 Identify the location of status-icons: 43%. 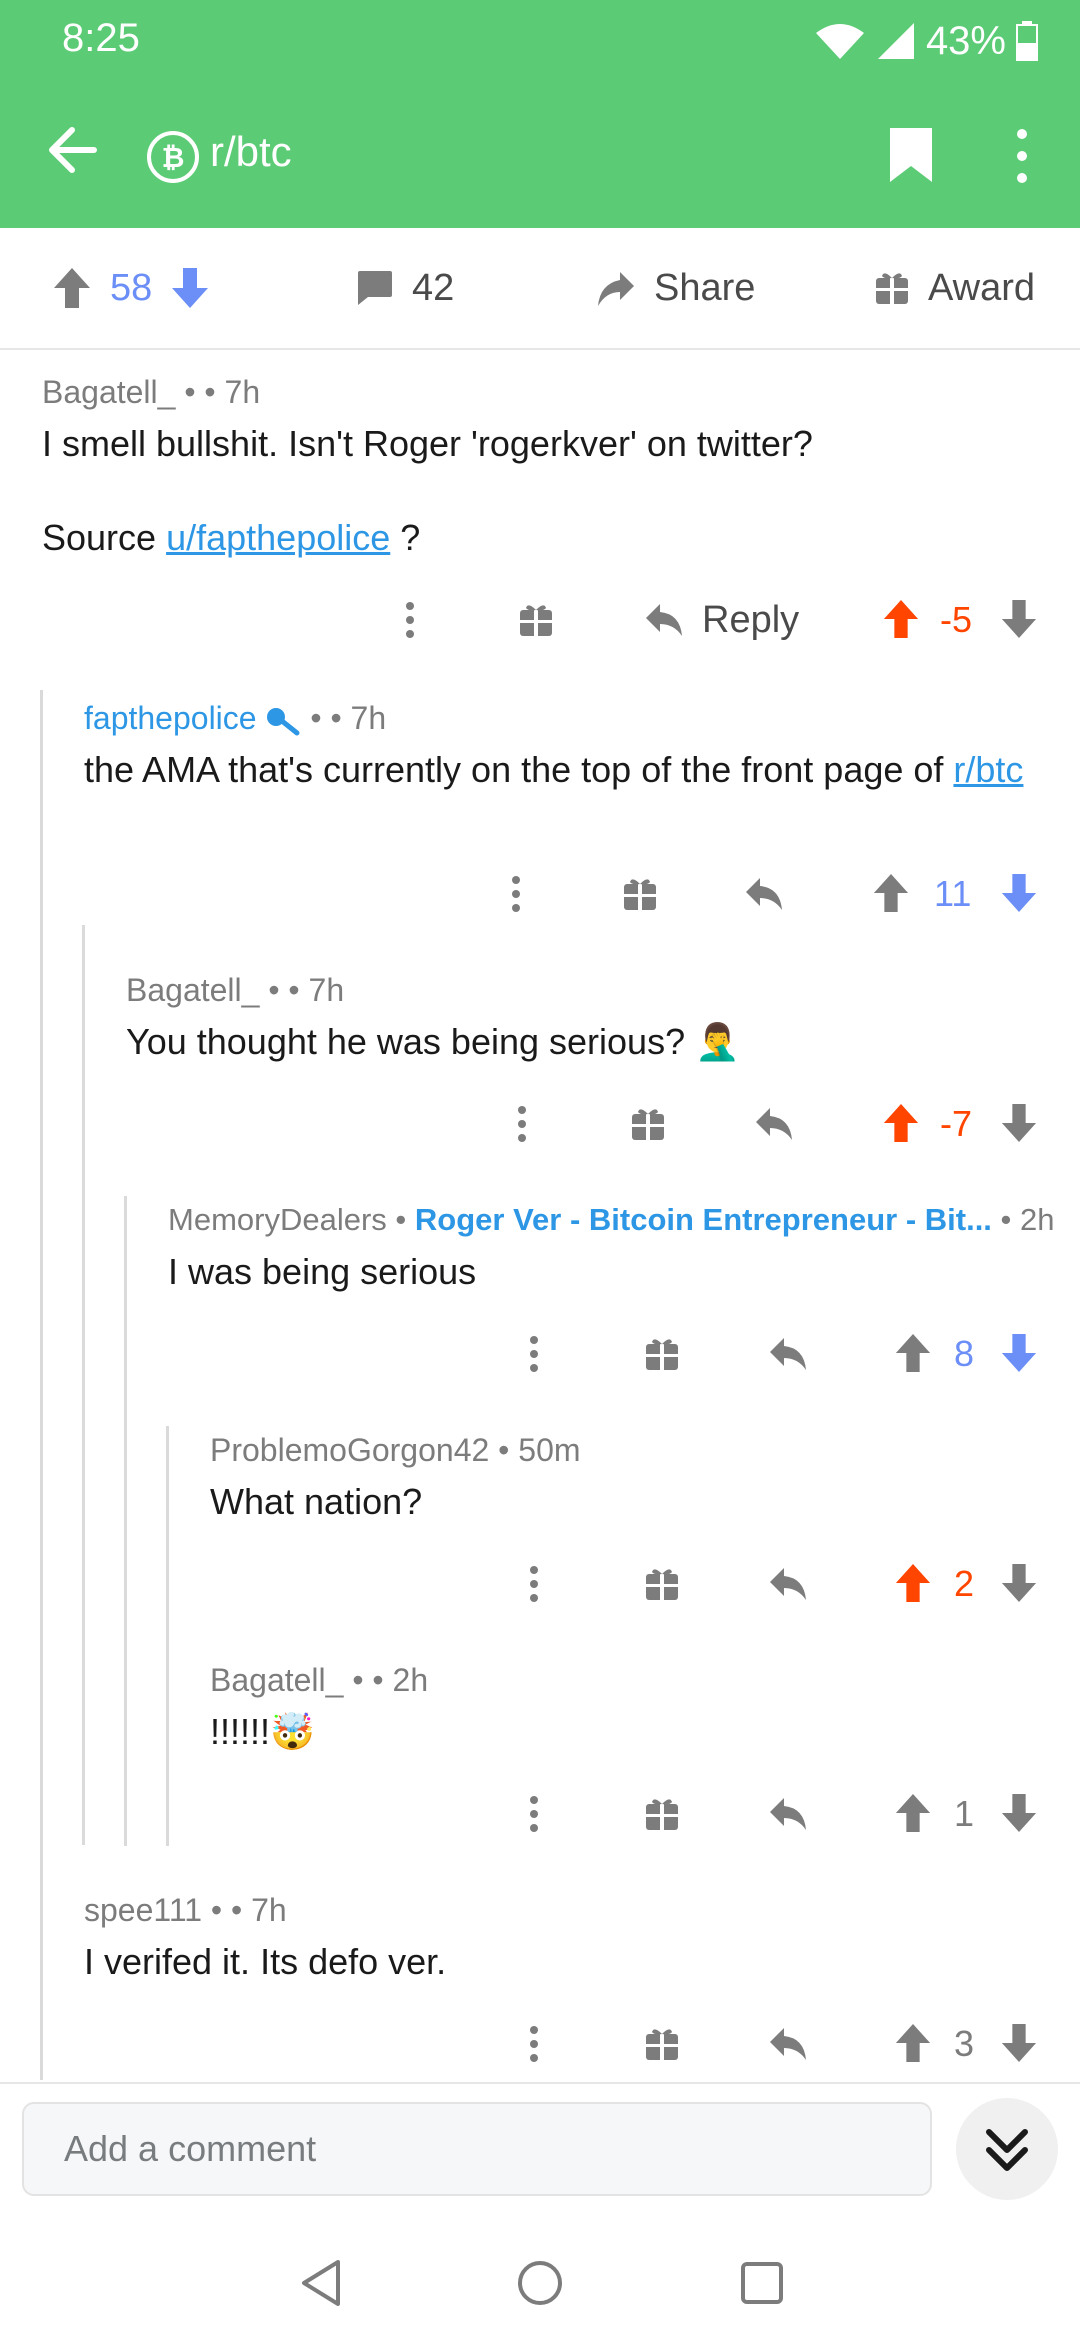
(926, 41).